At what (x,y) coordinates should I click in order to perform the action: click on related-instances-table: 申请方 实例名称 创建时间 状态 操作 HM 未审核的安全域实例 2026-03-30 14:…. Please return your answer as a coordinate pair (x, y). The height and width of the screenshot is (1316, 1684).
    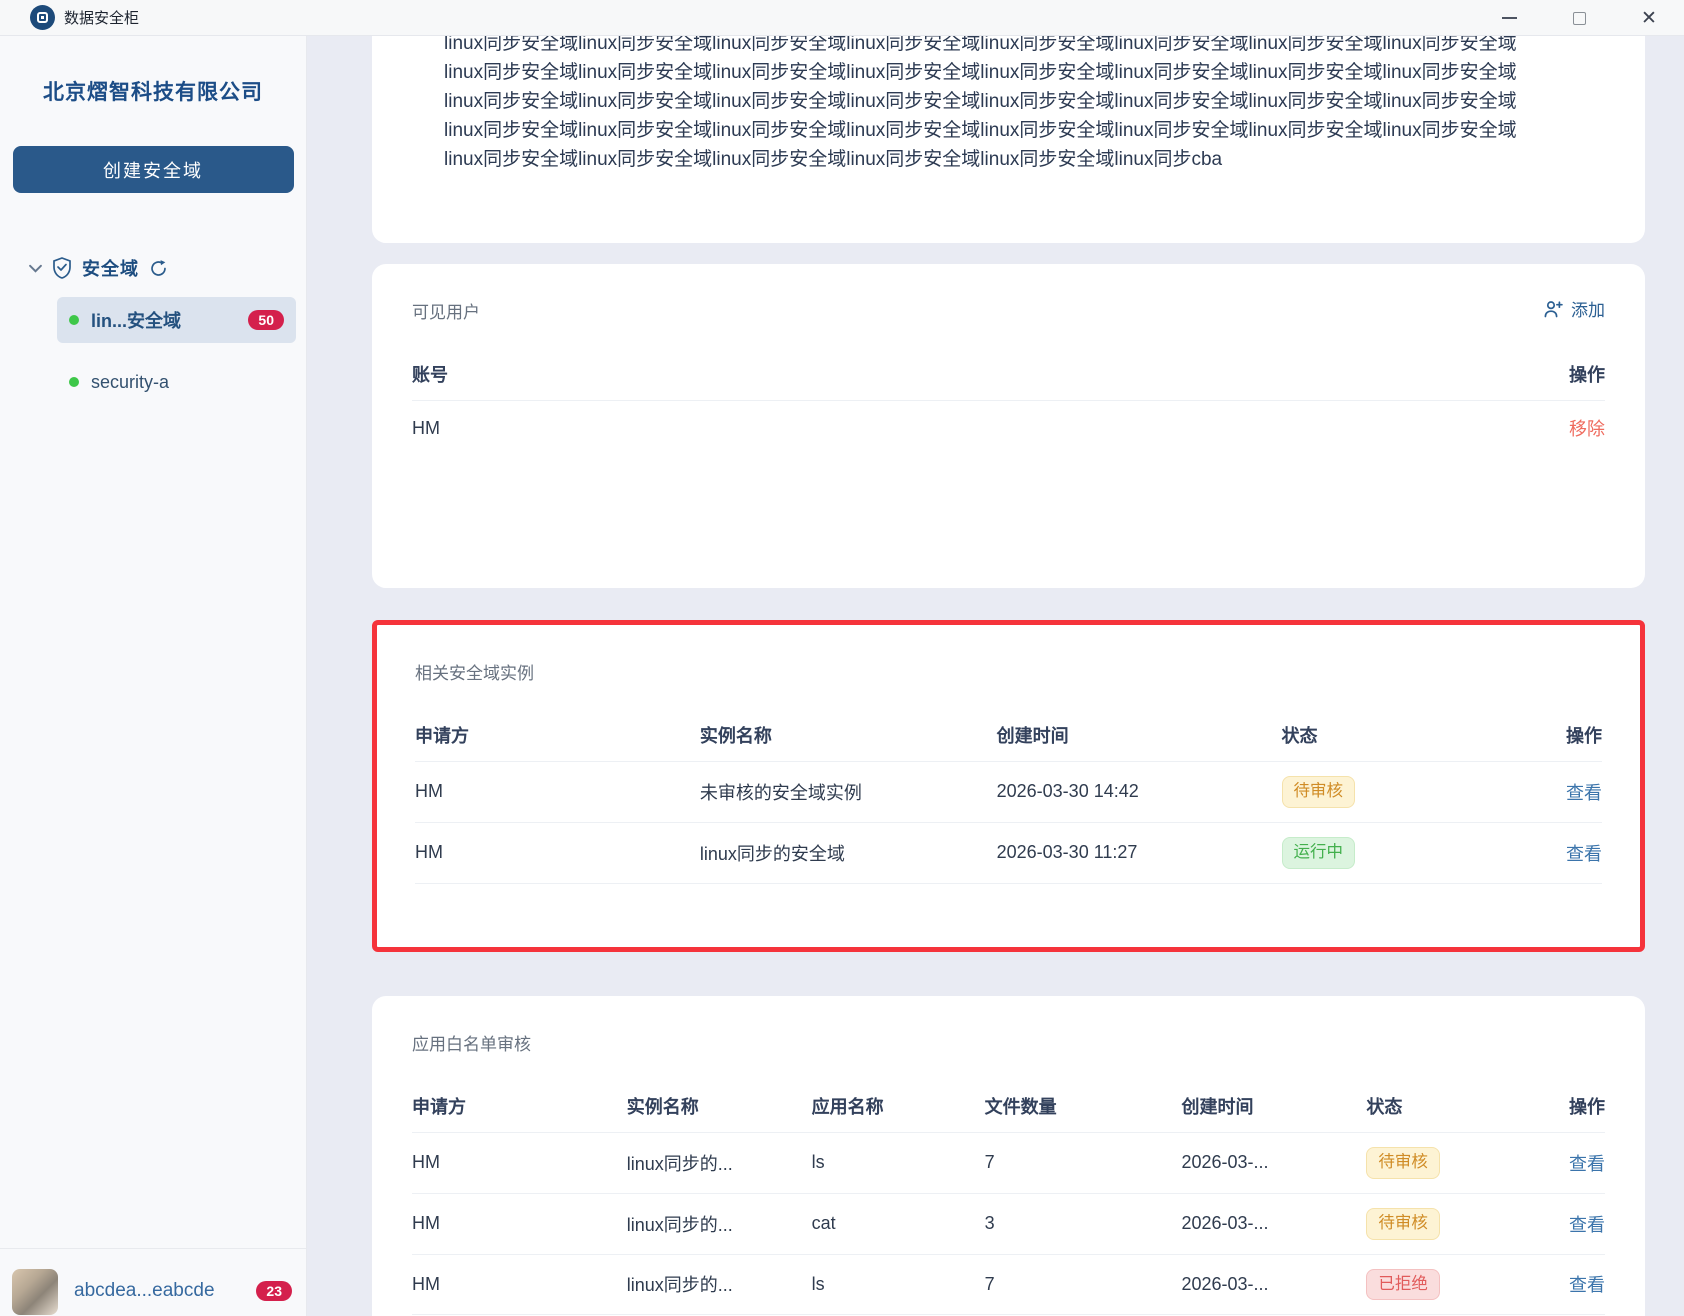
    Looking at the image, I should click on (1008, 797).